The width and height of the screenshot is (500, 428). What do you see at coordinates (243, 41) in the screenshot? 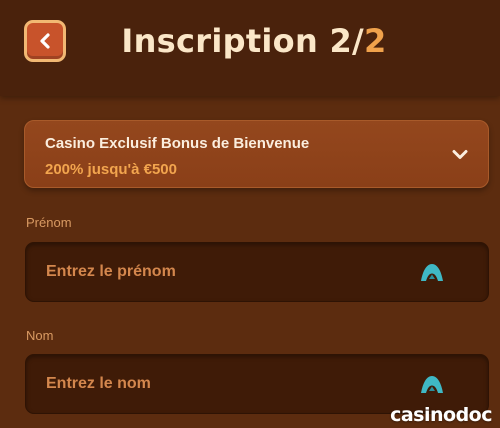
I see `page-title-text: Inscription 2/` at bounding box center [243, 41].